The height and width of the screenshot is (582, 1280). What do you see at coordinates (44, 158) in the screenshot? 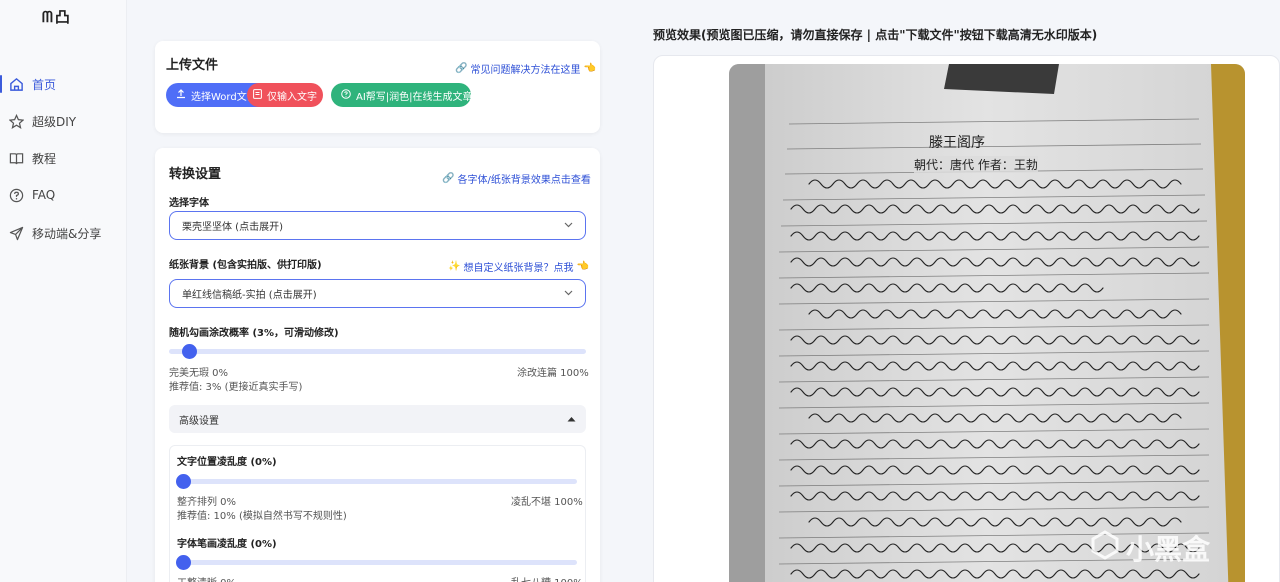
I see `sidebar-item-label: 教程` at bounding box center [44, 158].